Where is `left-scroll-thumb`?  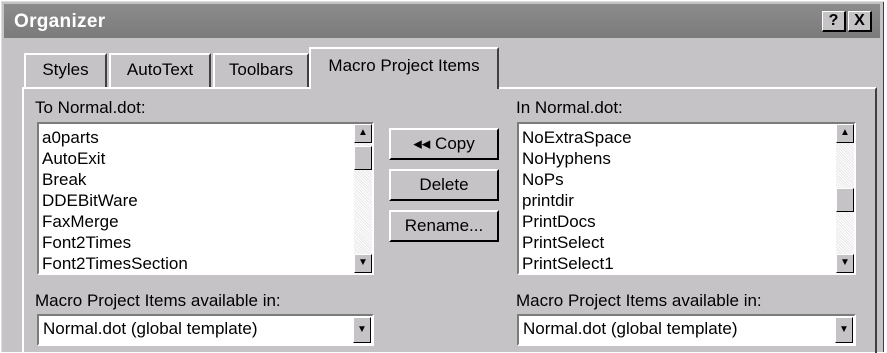
left-scroll-thumb is located at coordinates (363, 158).